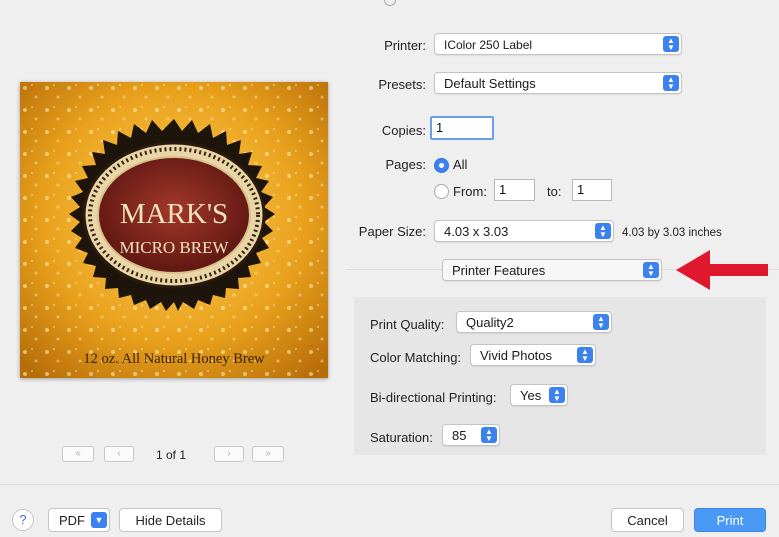 The image size is (779, 537). What do you see at coordinates (441, 191) in the screenshot?
I see `pages-range-radio` at bounding box center [441, 191].